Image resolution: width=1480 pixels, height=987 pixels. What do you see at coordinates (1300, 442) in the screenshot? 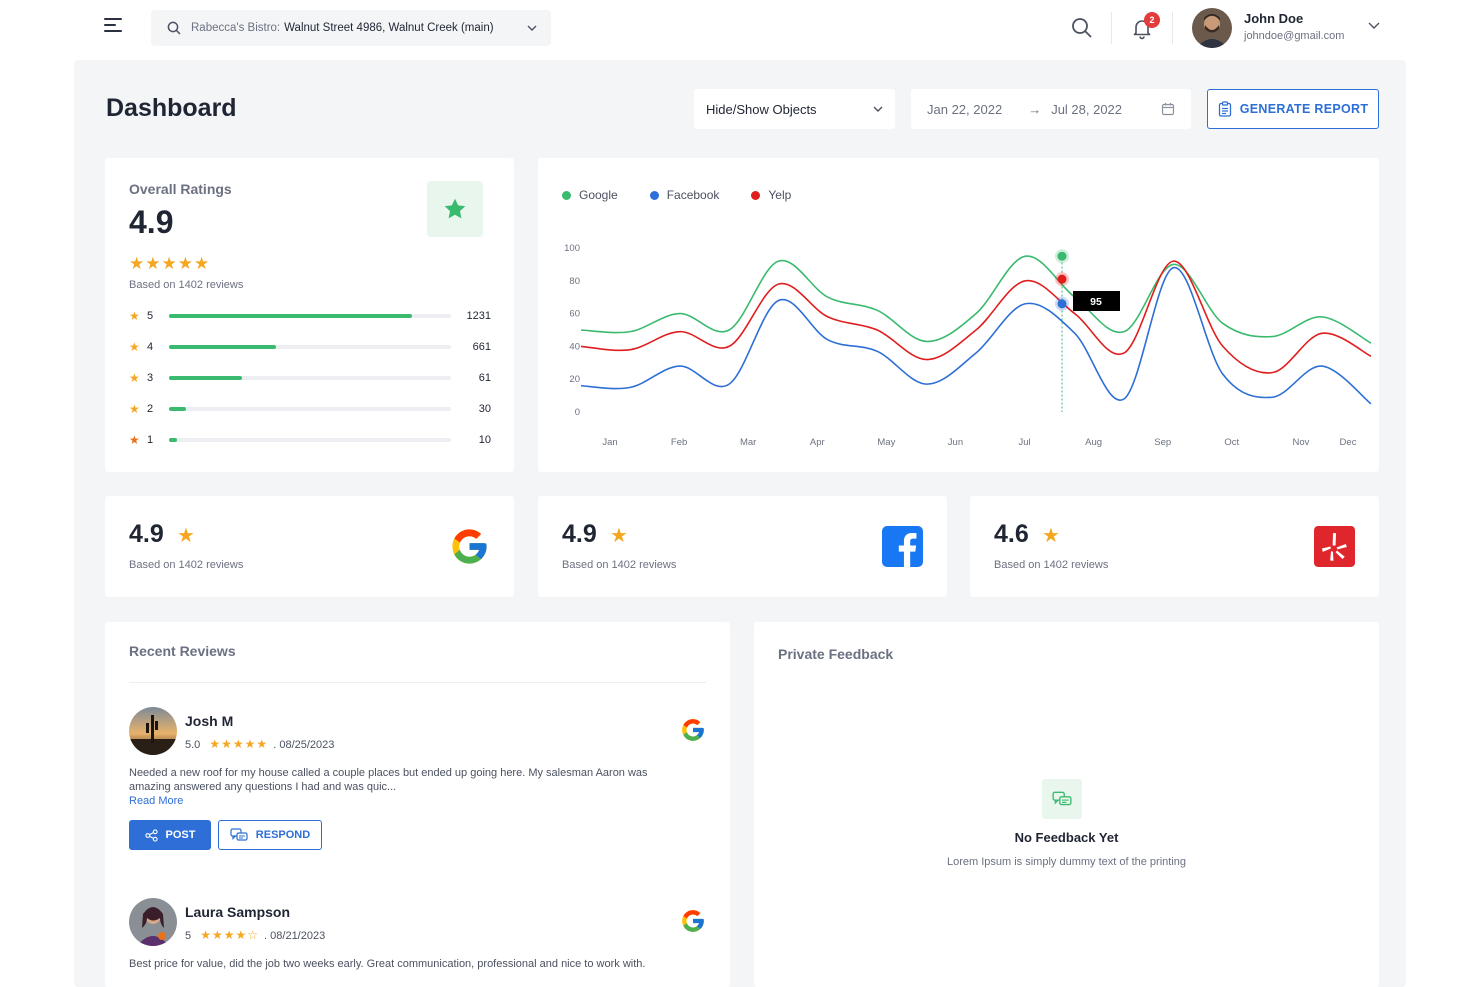
I see `x-tick-label: Nov` at bounding box center [1300, 442].